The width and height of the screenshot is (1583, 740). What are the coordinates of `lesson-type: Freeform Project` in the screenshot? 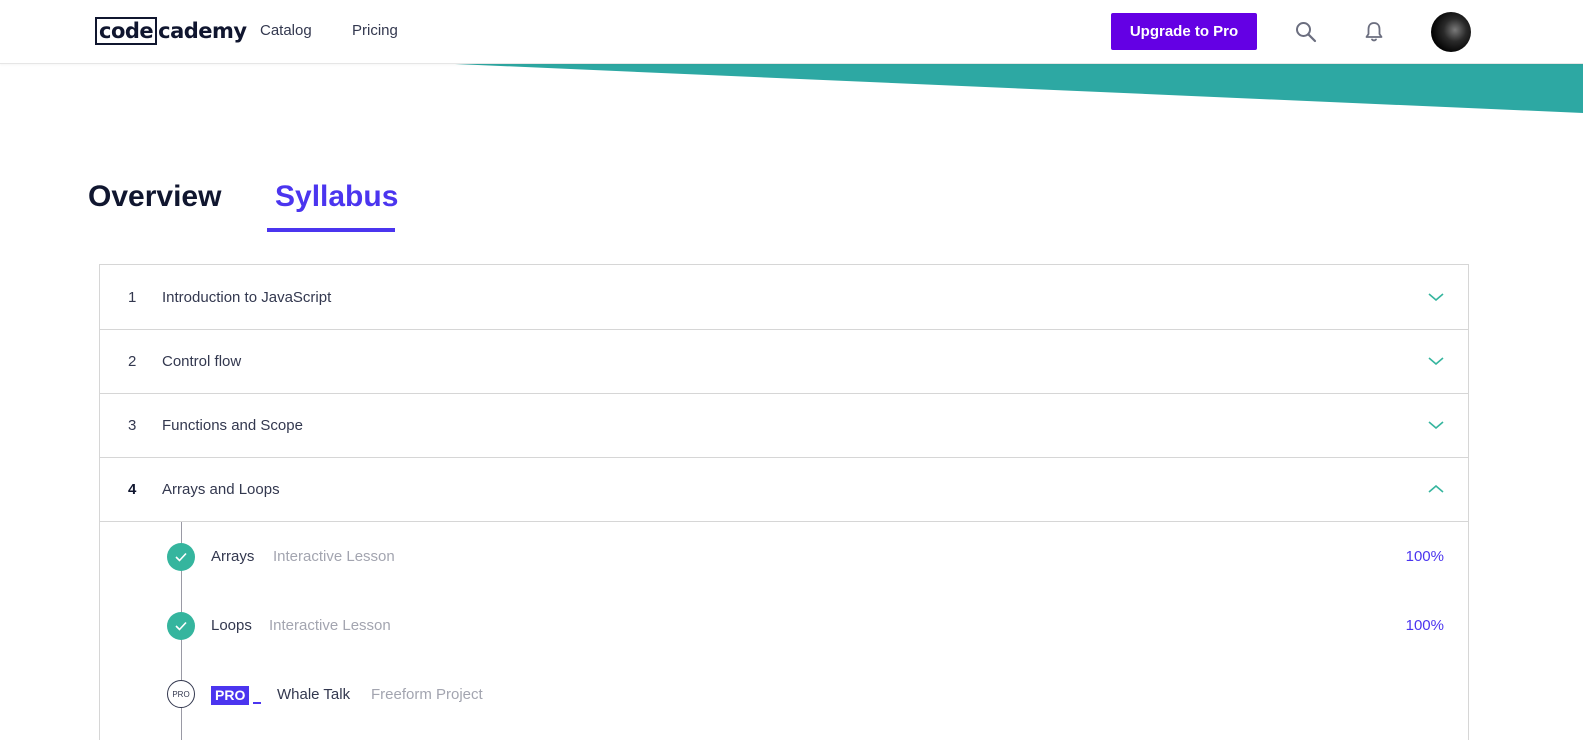 It's located at (427, 694).